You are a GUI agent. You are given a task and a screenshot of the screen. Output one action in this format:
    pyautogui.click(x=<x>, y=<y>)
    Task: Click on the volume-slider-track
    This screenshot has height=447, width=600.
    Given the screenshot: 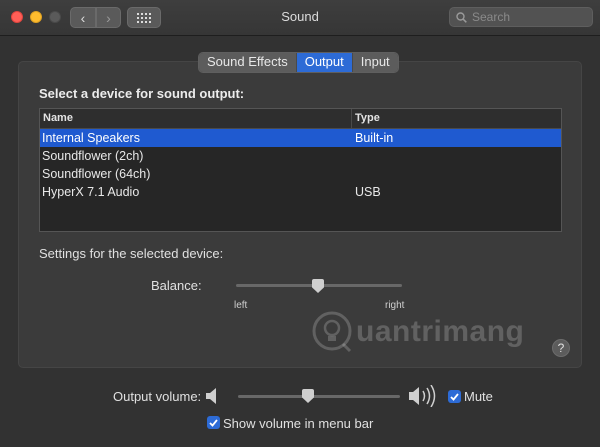 What is the action you would take?
    pyautogui.click(x=319, y=396)
    